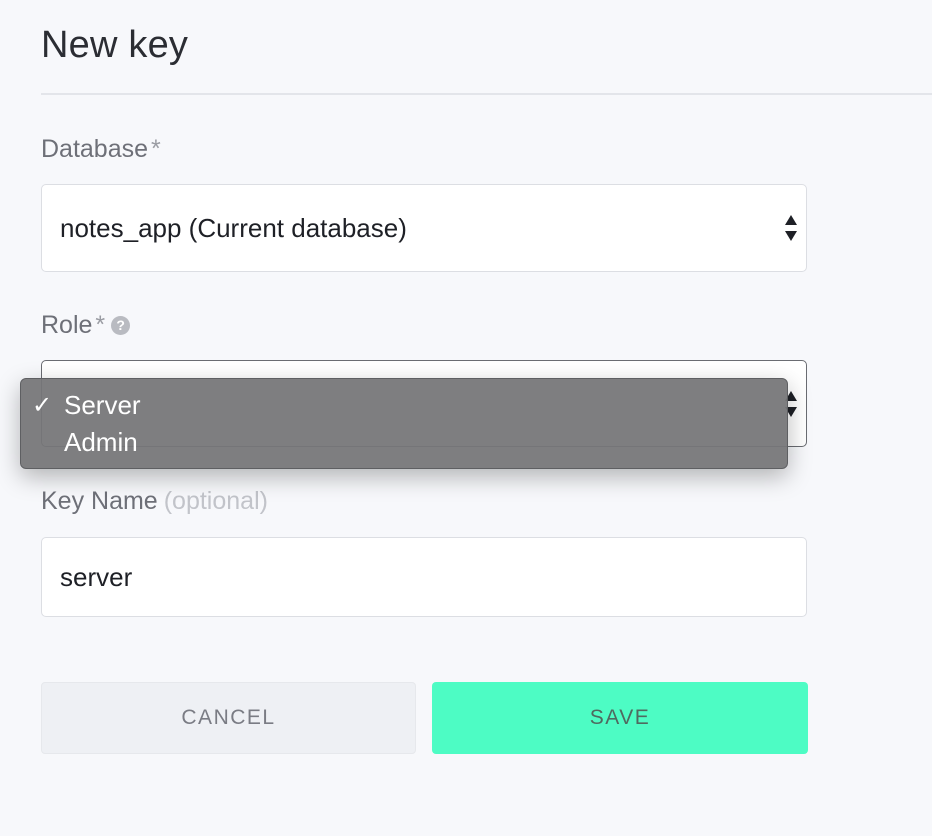 This screenshot has height=836, width=932. What do you see at coordinates (791, 228) in the screenshot?
I see `select-arrows-icon` at bounding box center [791, 228].